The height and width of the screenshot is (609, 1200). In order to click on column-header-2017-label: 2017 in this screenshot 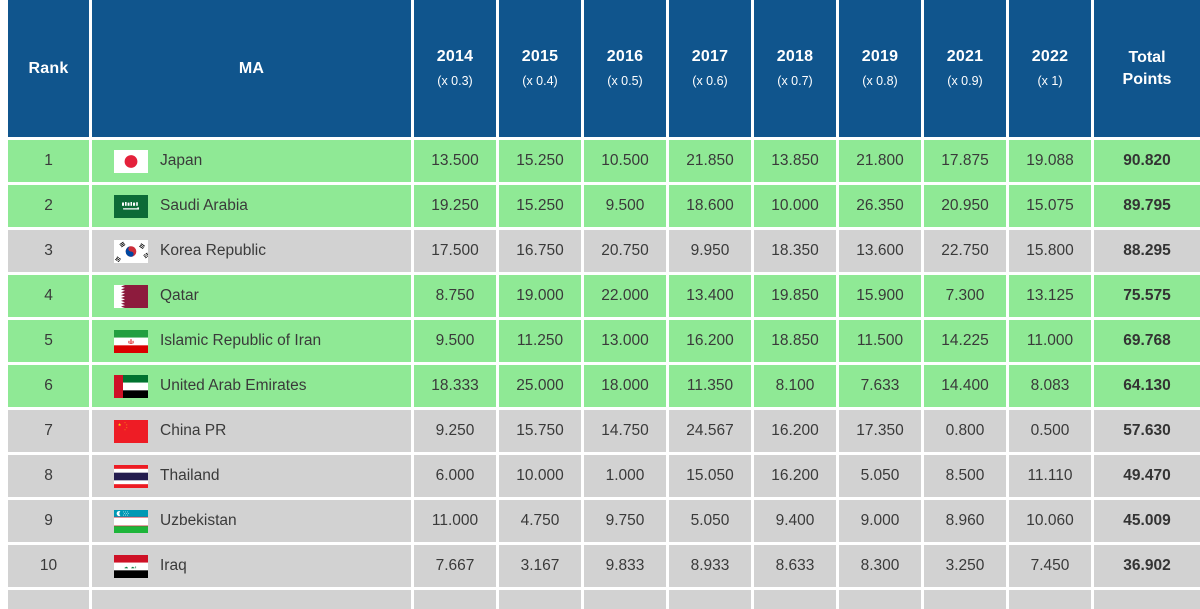, I will do `click(710, 57)`.